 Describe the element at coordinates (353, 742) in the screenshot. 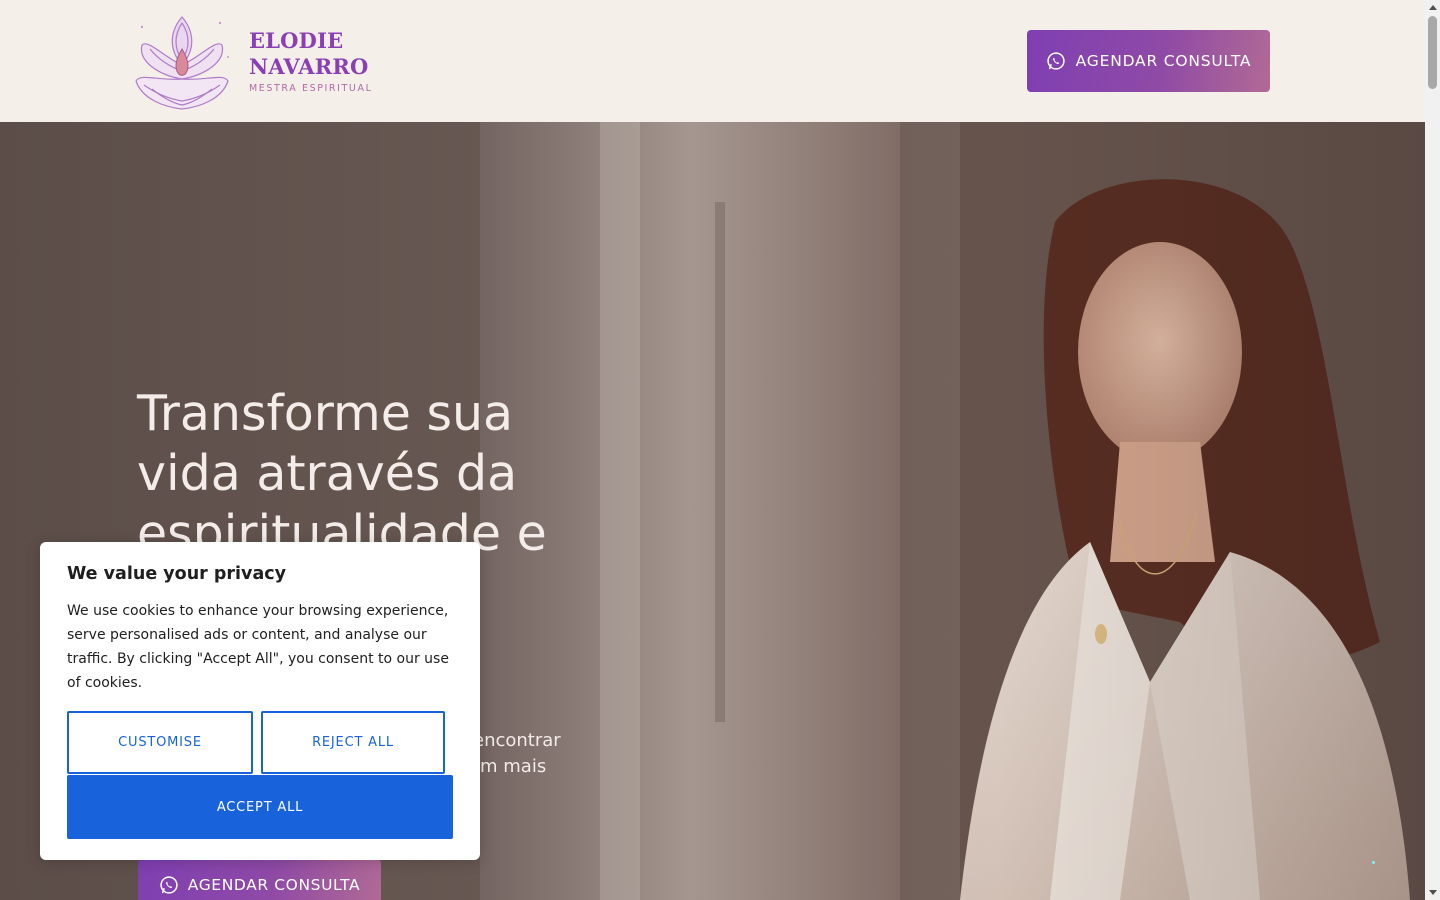

I see `cookie-reject-all-button: REJECT ALL` at that location.